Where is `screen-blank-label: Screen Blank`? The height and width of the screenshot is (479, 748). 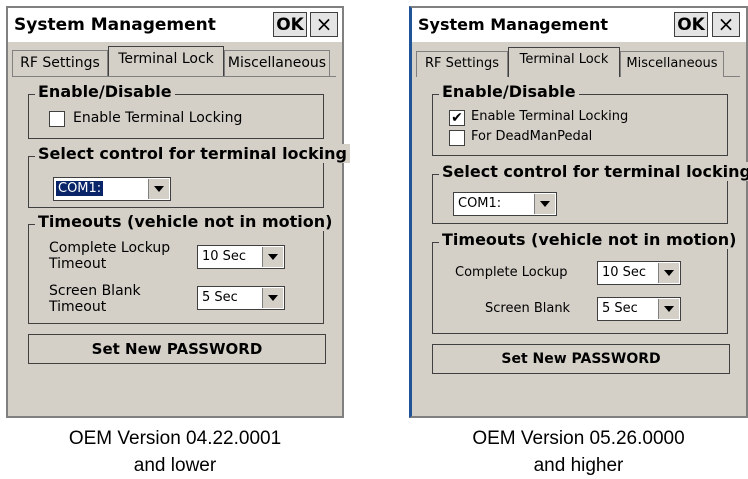 screen-blank-label: Screen Blank is located at coordinates (528, 308).